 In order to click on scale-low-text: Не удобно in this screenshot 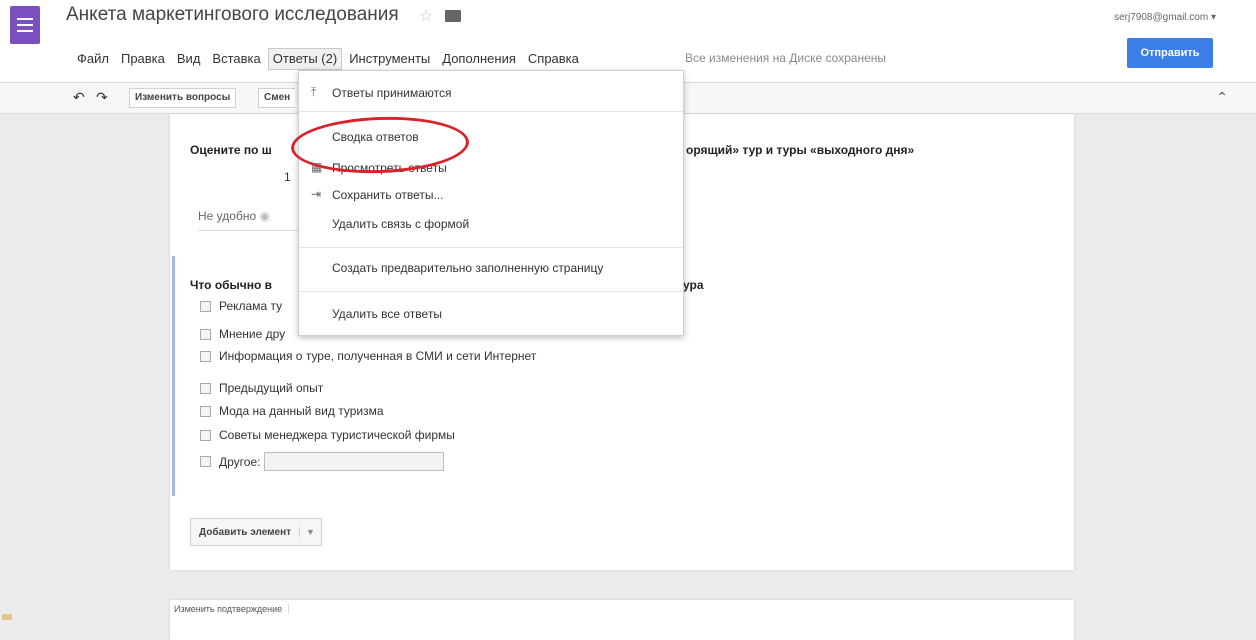, I will do `click(227, 216)`.